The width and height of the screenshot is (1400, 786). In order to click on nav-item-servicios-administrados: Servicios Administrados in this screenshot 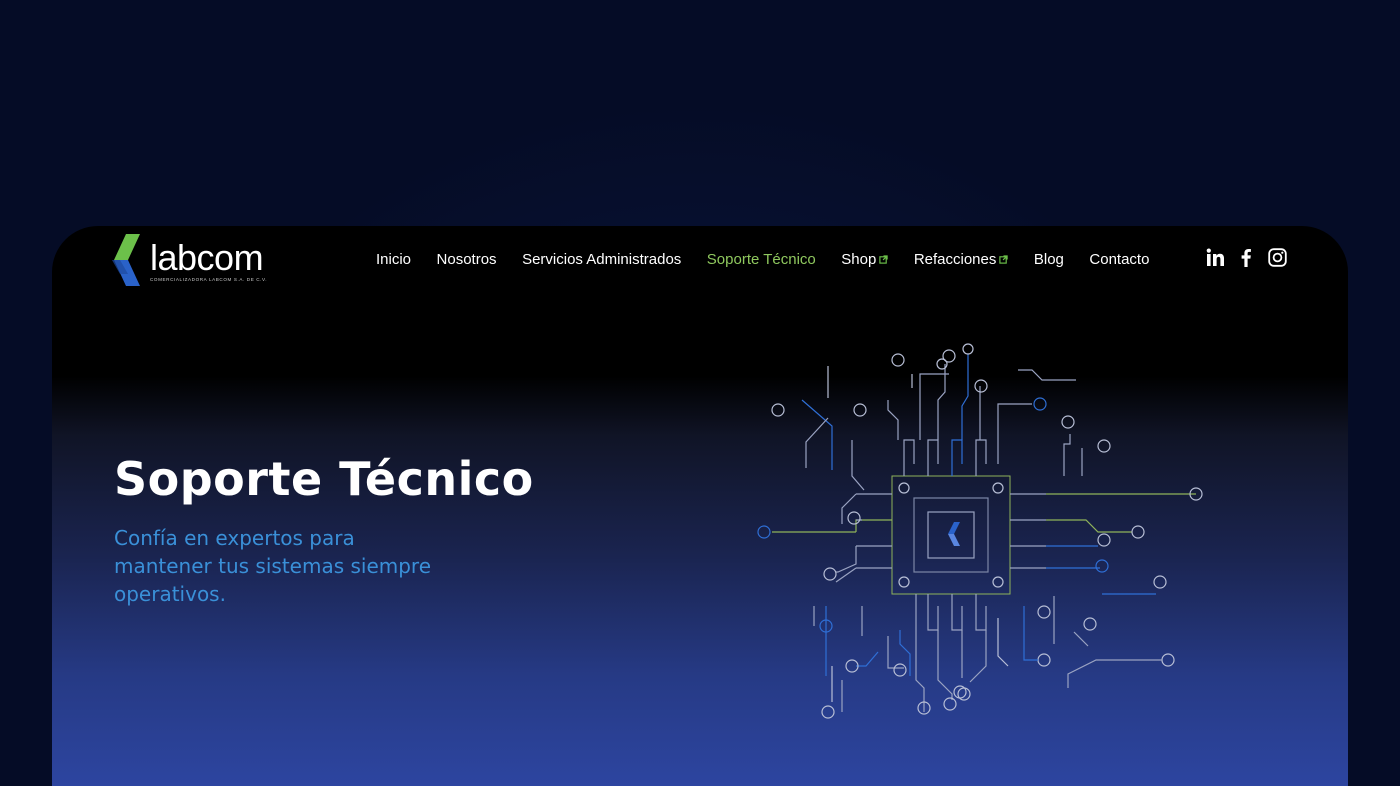, I will do `click(601, 259)`.